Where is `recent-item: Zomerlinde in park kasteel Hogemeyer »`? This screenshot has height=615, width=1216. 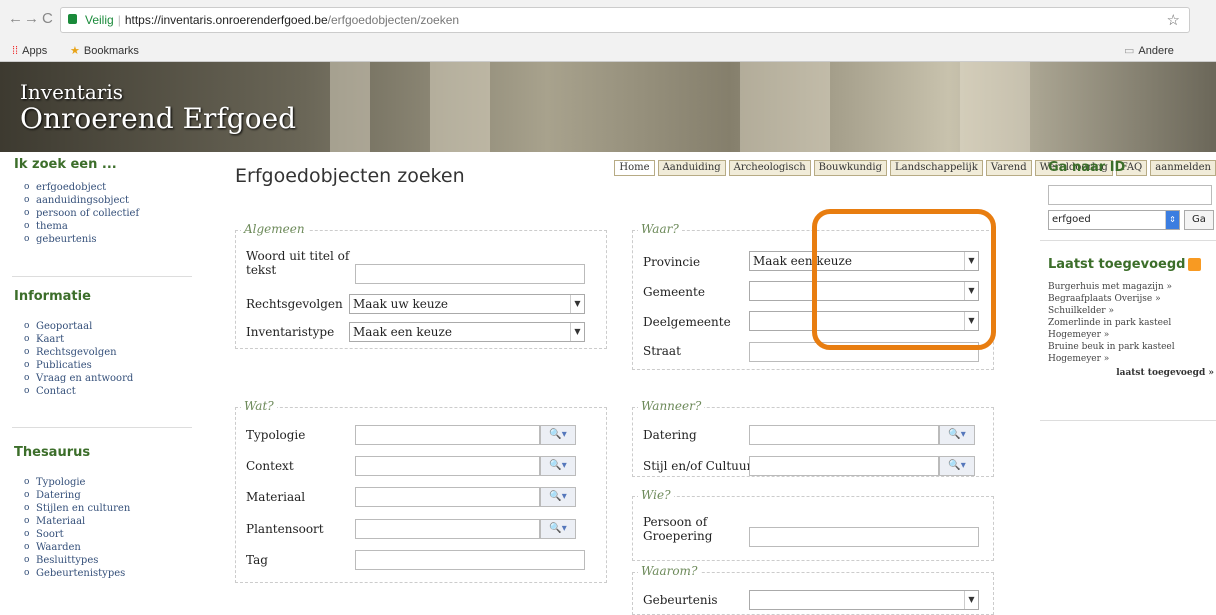 recent-item: Zomerlinde in park kasteel Hogemeyer » is located at coordinates (1131, 329).